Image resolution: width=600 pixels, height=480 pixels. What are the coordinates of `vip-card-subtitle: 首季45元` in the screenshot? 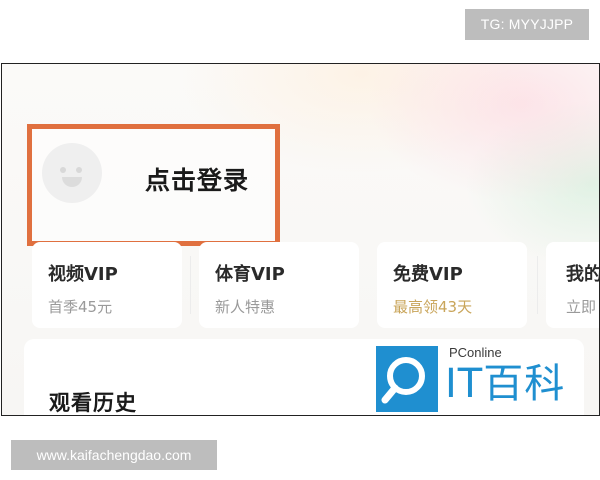 It's located at (80, 307).